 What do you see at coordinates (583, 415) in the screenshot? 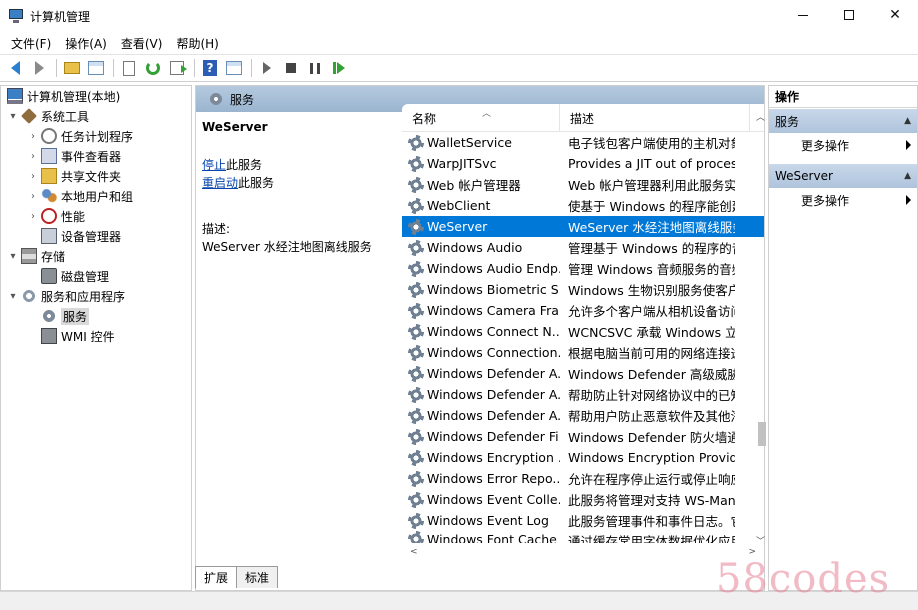
I see `service-row: Windows Defender A... 帮助用户防止恶意软件及其他潜在` at bounding box center [583, 415].